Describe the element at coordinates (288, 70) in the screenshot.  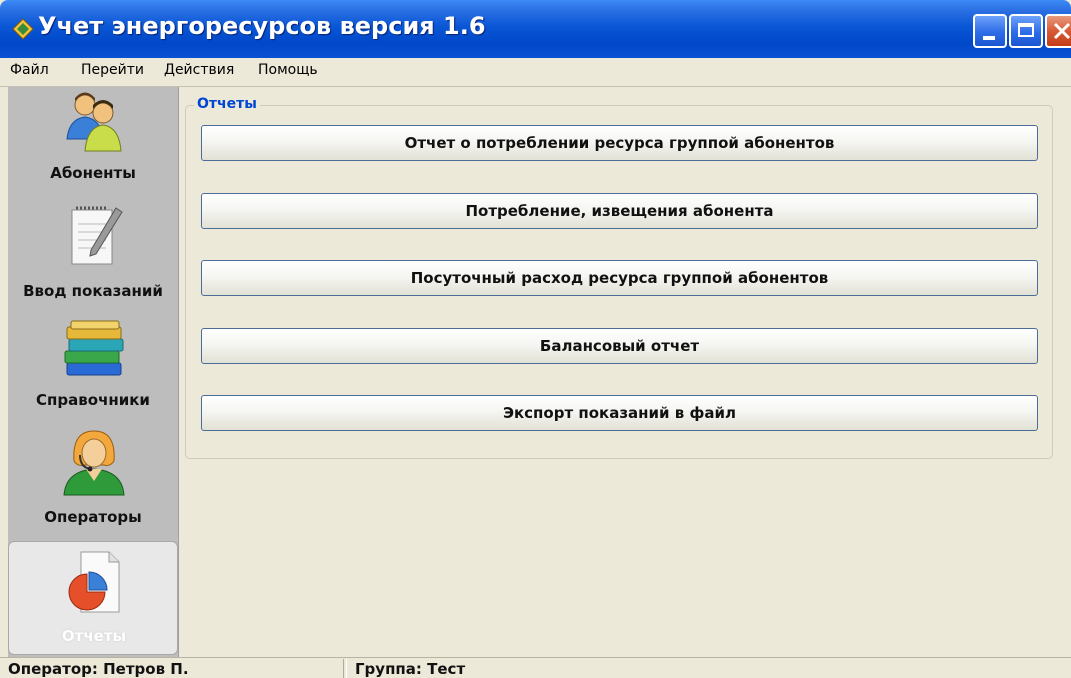
I see `menu-help: Помощь` at that location.